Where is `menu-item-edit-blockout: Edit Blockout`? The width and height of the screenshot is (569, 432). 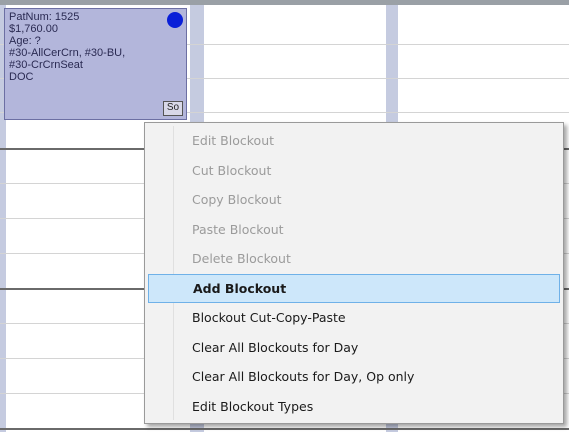
menu-item-edit-blockout: Edit Blockout is located at coordinates (354, 141).